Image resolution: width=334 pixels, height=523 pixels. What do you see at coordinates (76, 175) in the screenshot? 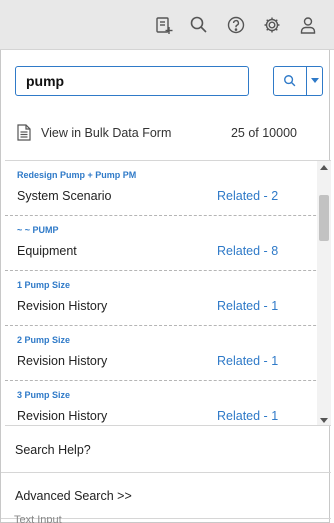
I see `result-title: Redesign Pump + Pump PM` at bounding box center [76, 175].